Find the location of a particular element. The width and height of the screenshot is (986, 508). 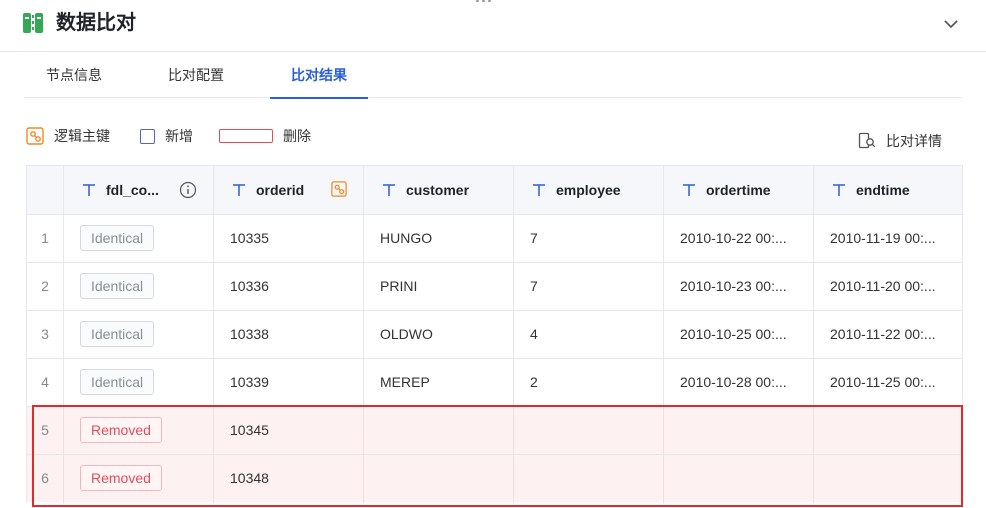

column-header-label: employee is located at coordinates (588, 190).